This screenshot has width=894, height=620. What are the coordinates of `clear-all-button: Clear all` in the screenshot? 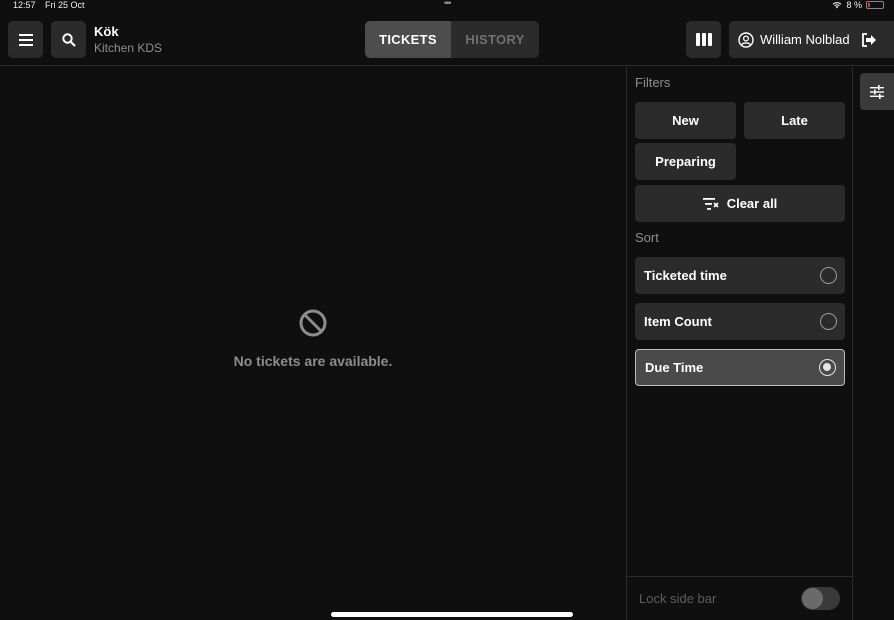 It's located at (740, 203).